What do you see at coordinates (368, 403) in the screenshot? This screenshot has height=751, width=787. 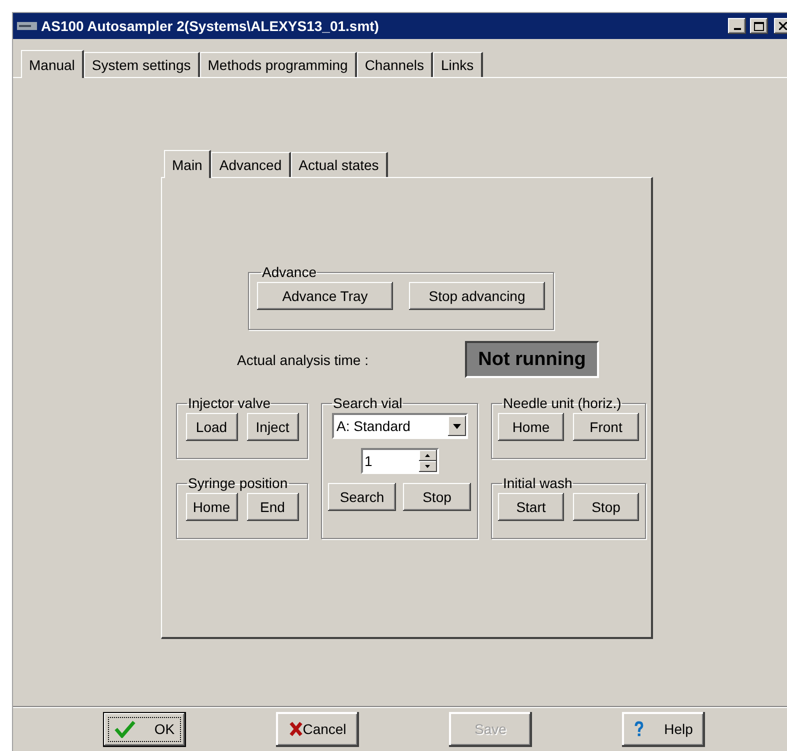 I see `group-label: Search vial` at bounding box center [368, 403].